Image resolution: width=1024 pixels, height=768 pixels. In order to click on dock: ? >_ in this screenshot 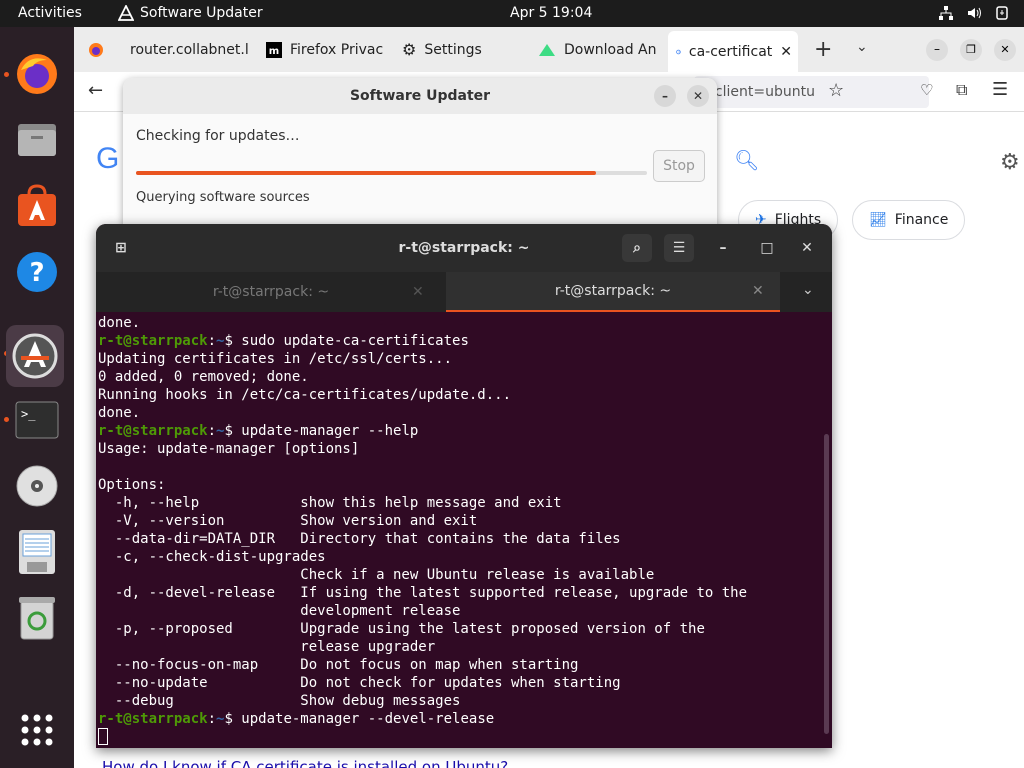, I will do `click(37, 397)`.